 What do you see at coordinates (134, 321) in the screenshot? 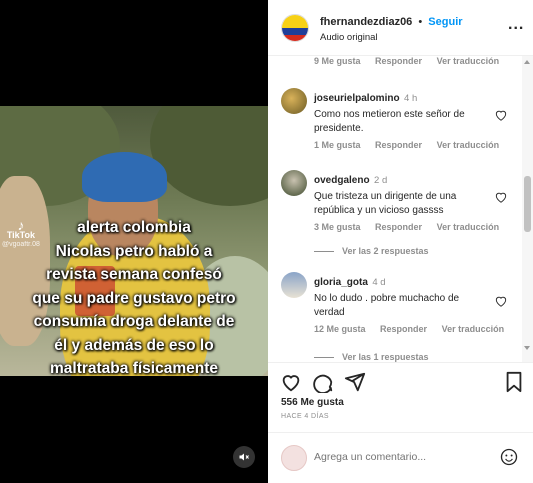
I see `caption-line: consumía droga delante de` at bounding box center [134, 321].